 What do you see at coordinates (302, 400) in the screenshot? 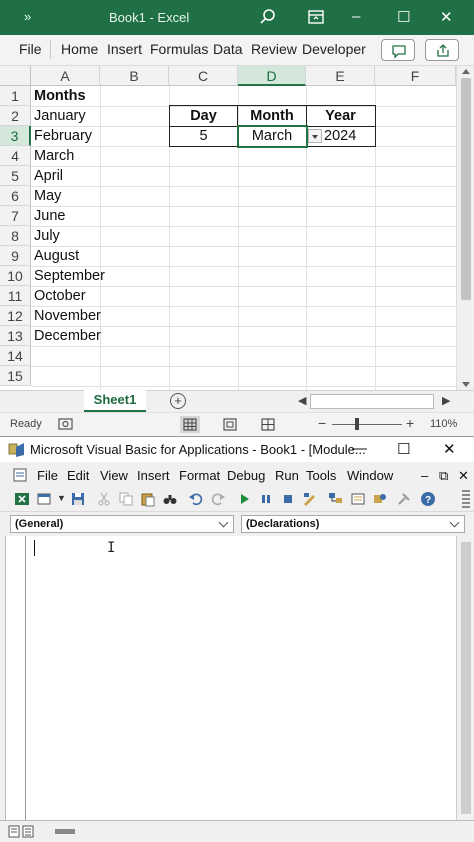
I see `scroll-left-icon: ◀` at bounding box center [302, 400].